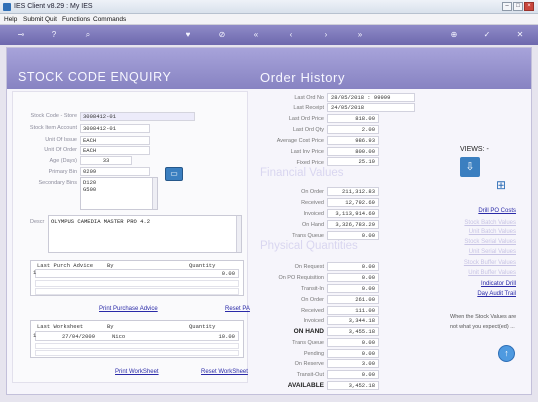  What do you see at coordinates (490, 263) in the screenshot?
I see `stock-buffer-values-link: Stock Buffer Values` at bounding box center [490, 263].